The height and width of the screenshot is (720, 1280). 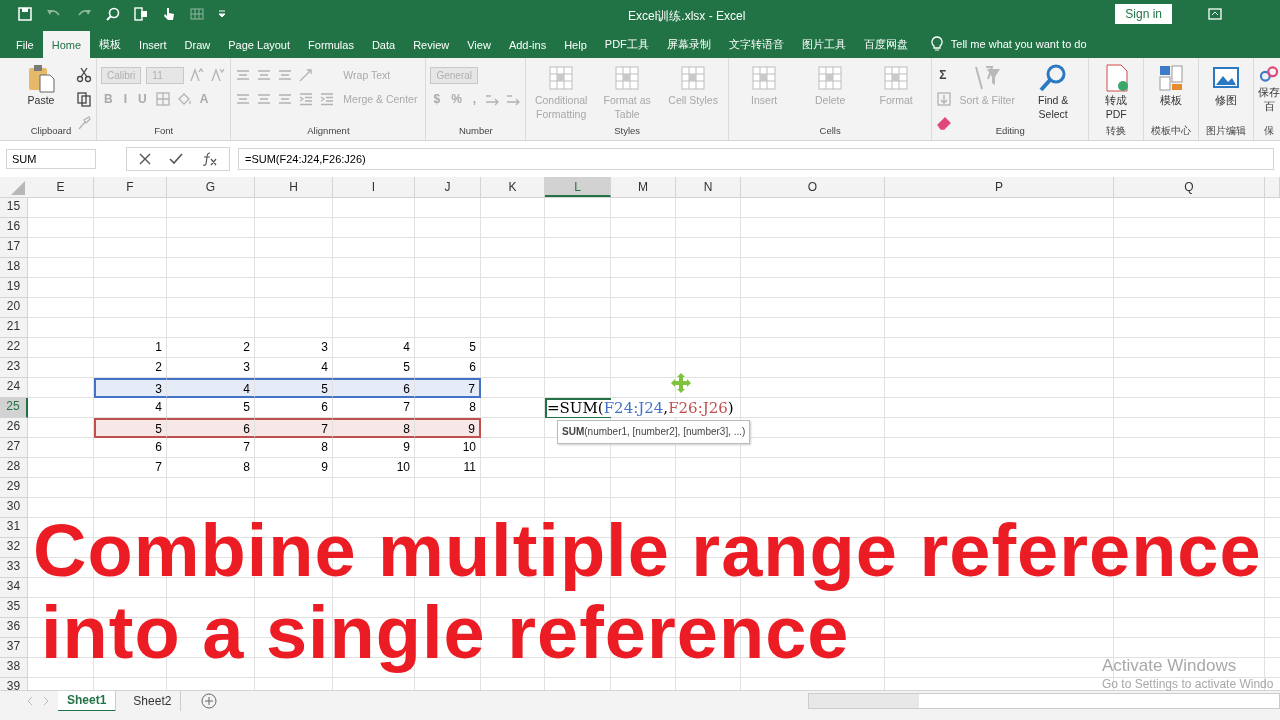 What do you see at coordinates (14, 288) in the screenshot?
I see `row-header: 19` at bounding box center [14, 288].